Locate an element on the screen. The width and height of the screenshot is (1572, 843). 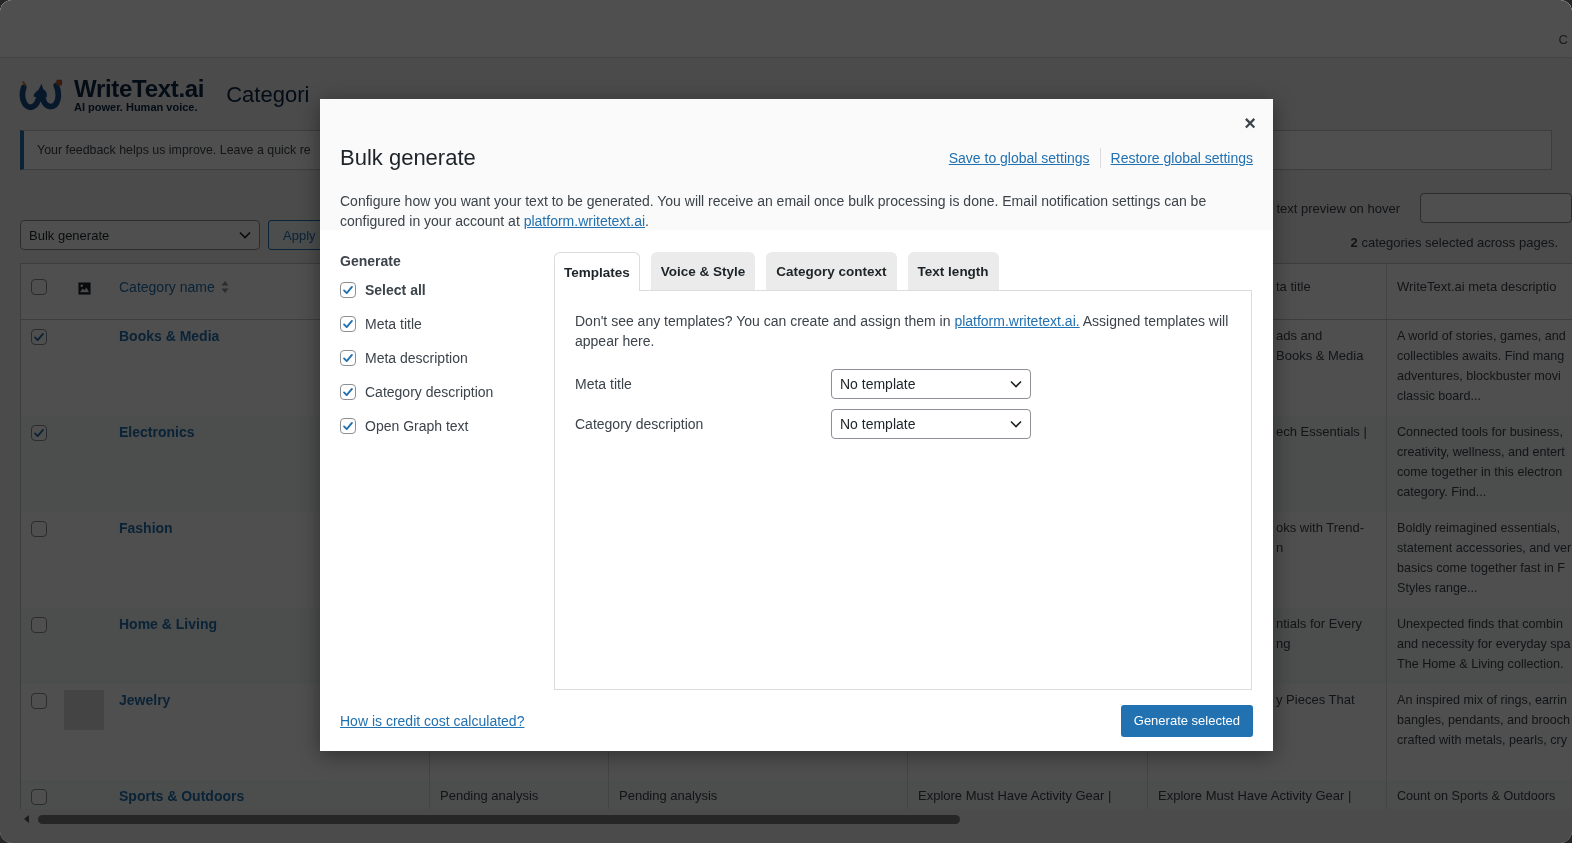
preview-input-field is located at coordinates (1496, 208).